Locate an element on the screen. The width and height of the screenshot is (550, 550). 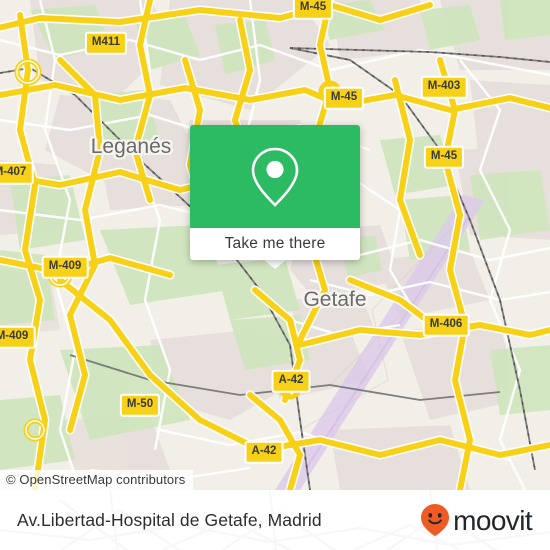
road-shield: M-407 is located at coordinates (17, 173).